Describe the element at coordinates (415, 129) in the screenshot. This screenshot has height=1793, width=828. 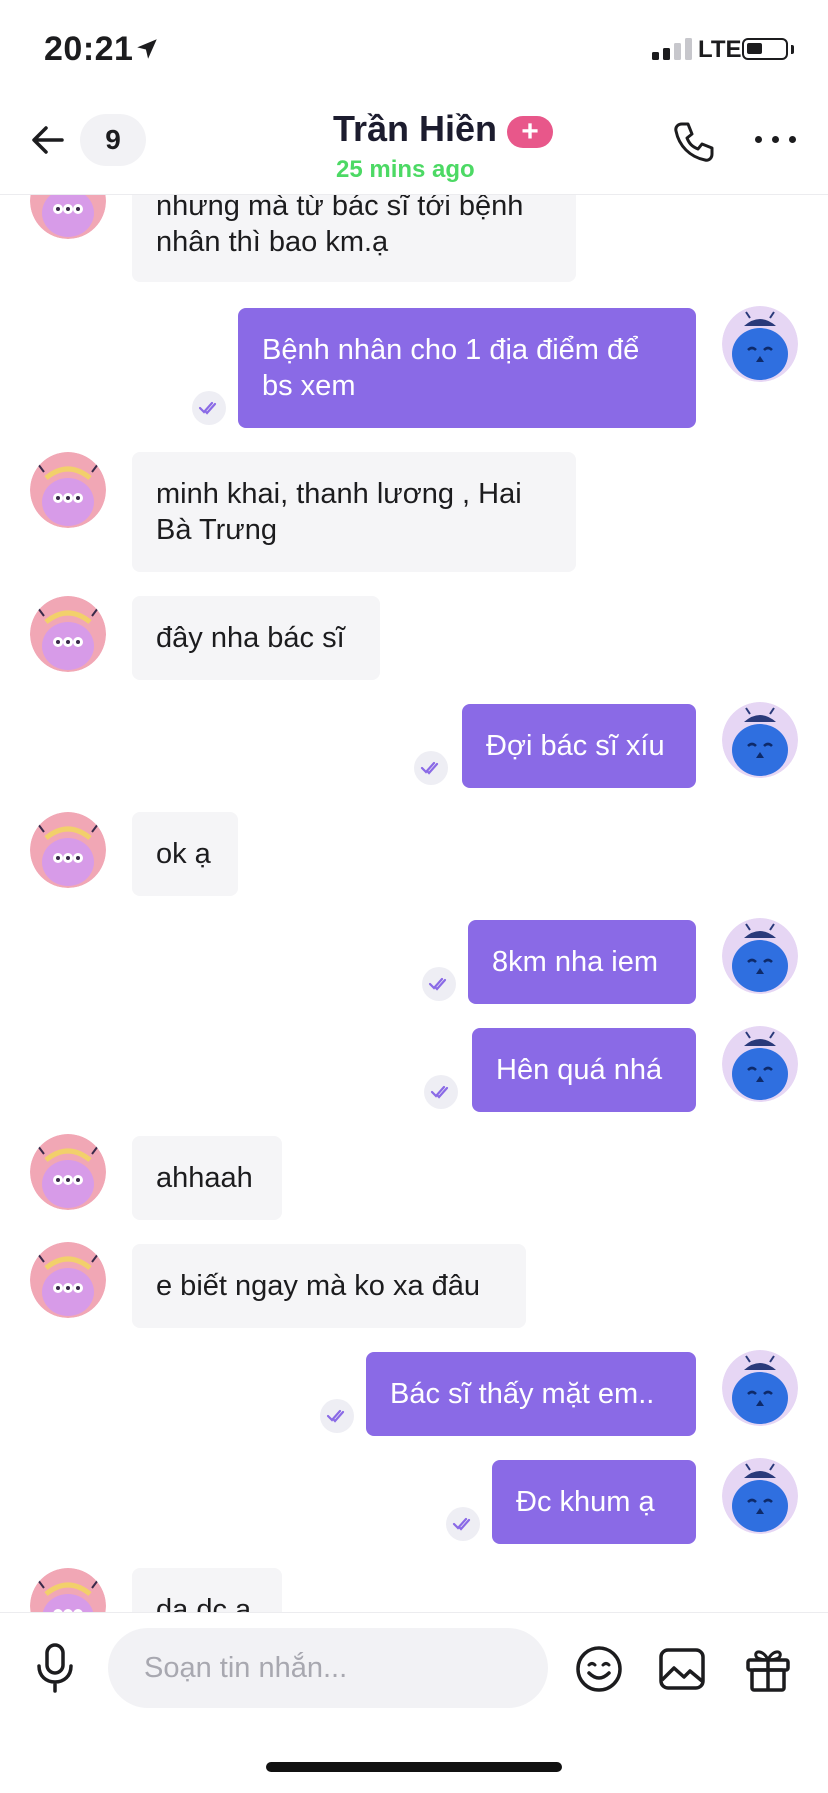
I see `contact-name: Trần Hiền` at that location.